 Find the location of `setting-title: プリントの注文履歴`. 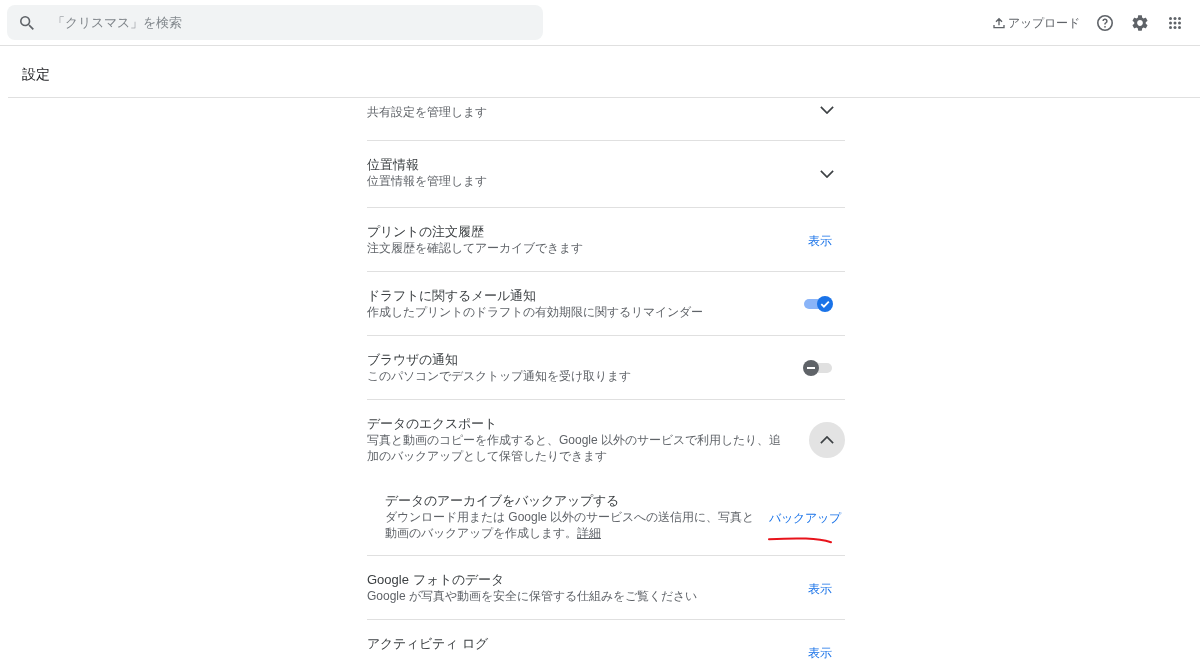

setting-title: プリントの注文履歴 is located at coordinates (426, 231).